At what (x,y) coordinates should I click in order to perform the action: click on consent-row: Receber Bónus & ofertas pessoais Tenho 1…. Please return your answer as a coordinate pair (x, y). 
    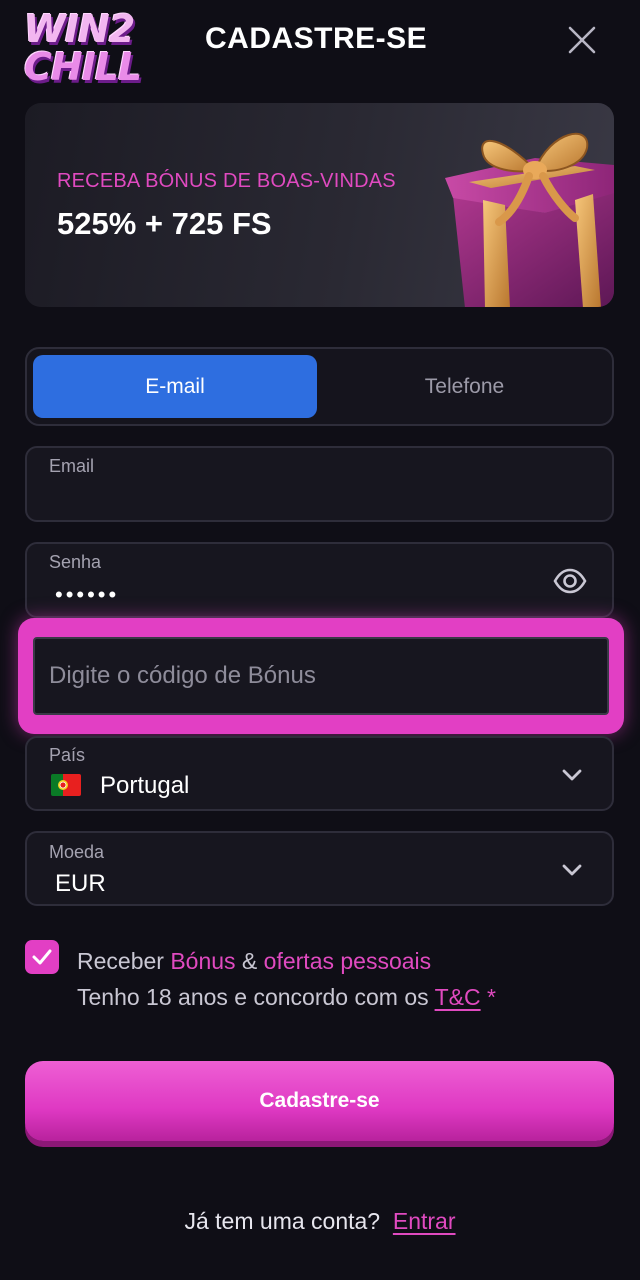
    Looking at the image, I should click on (320, 980).